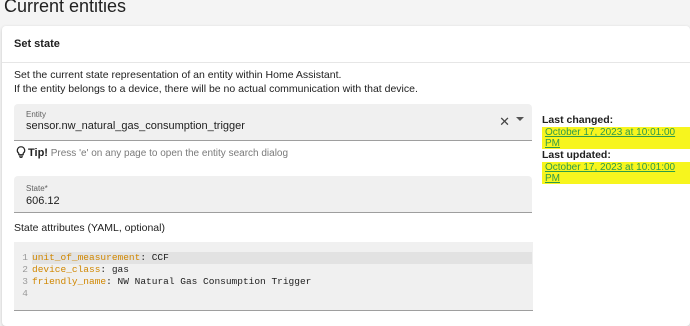 The image size is (690, 326). What do you see at coordinates (346, 62) in the screenshot?
I see `divider` at bounding box center [346, 62].